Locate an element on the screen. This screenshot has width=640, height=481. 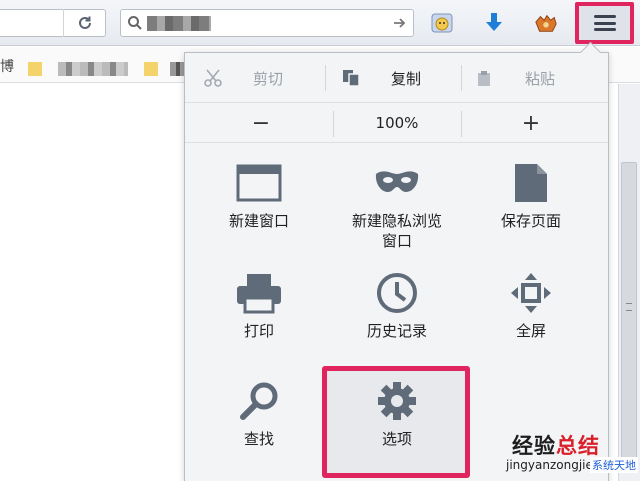
copy-label: 复制 is located at coordinates (406, 78).